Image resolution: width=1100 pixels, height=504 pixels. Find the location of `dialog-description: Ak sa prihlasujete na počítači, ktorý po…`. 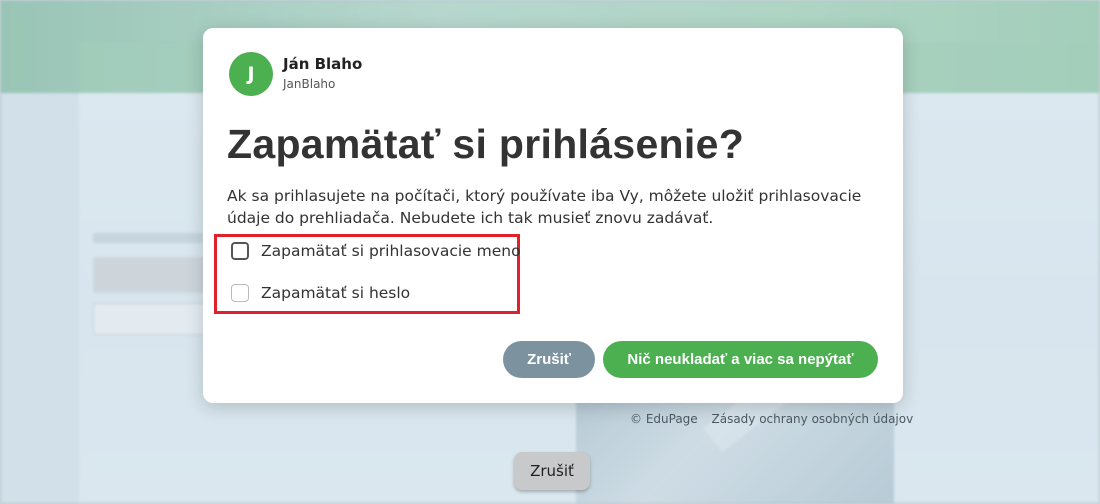

dialog-description: Ak sa prihlasujete na počítači, ktorý po… is located at coordinates (544, 207).